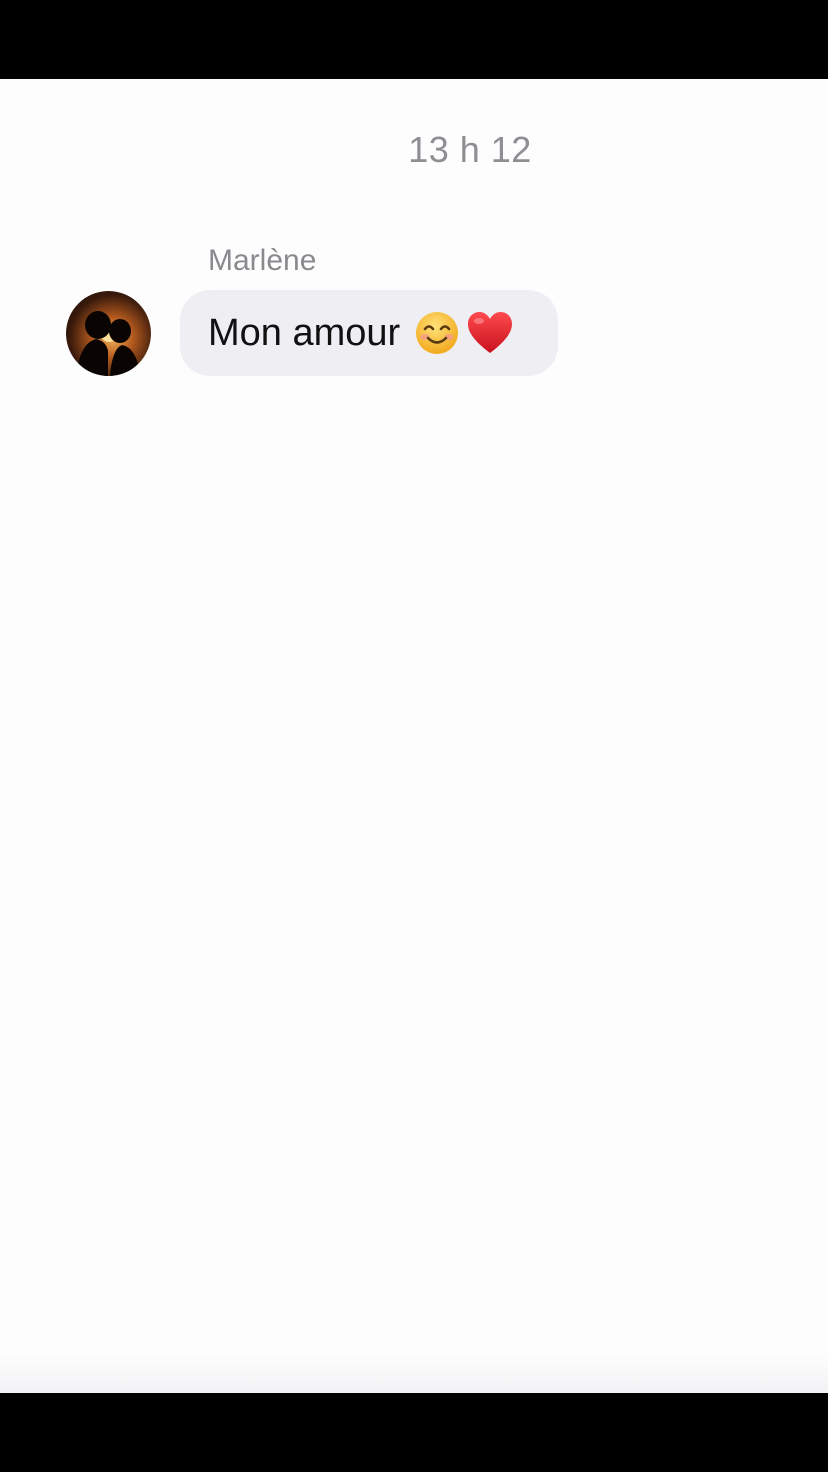  Describe the element at coordinates (304, 332) in the screenshot. I see `message-text: Mon amour` at that location.